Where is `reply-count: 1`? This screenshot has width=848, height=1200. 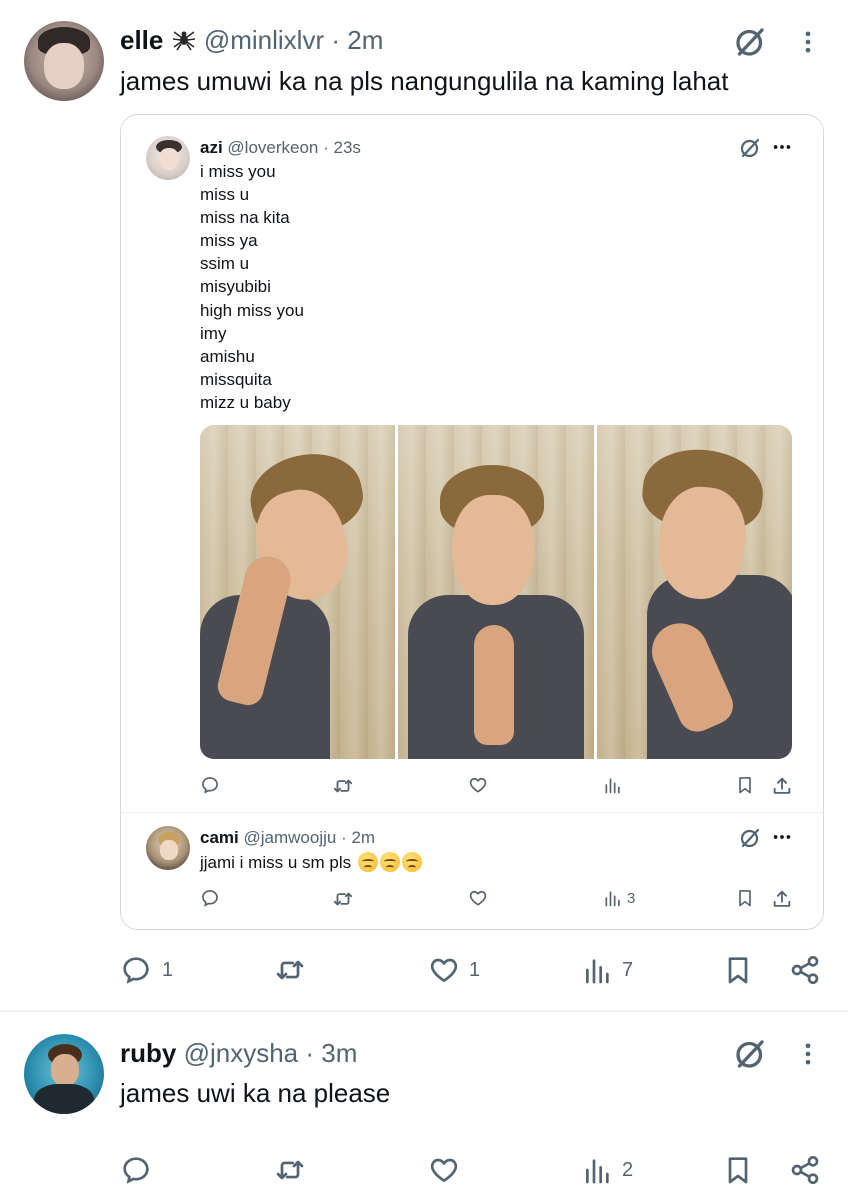 reply-count: 1 is located at coordinates (168, 970).